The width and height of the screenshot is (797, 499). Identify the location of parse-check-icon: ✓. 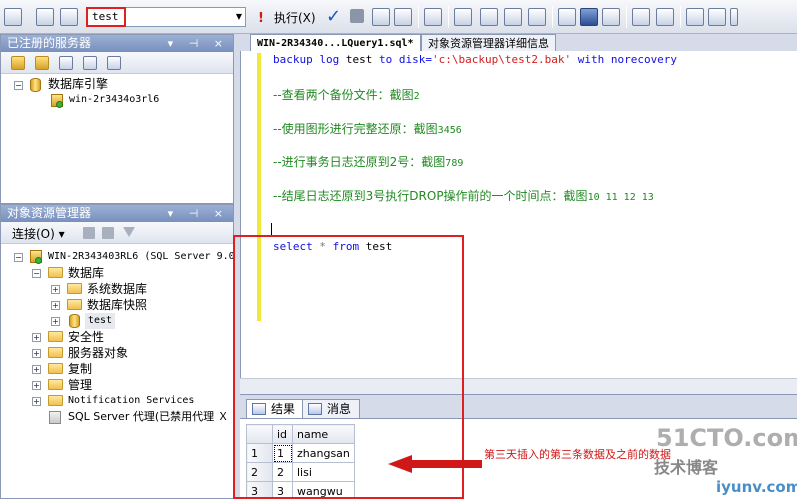
(333, 16).